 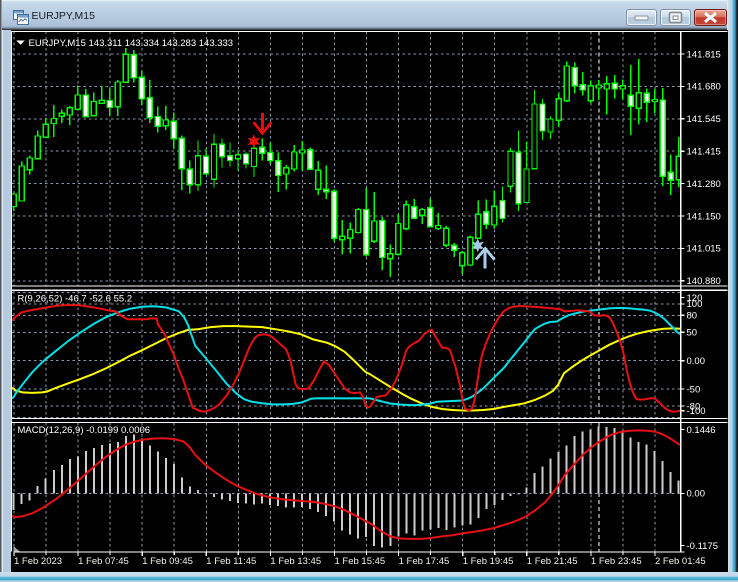 What do you see at coordinates (38, 561) in the screenshot?
I see `svg-text: 1 Feb 2023` at bounding box center [38, 561].